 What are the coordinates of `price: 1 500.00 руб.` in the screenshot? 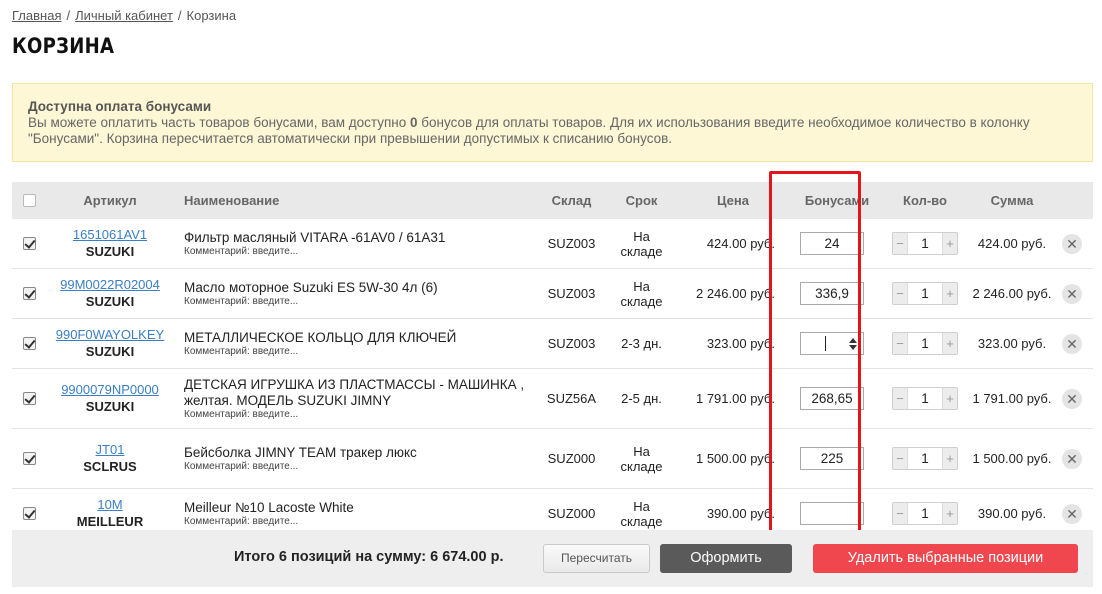 It's located at (735, 458).